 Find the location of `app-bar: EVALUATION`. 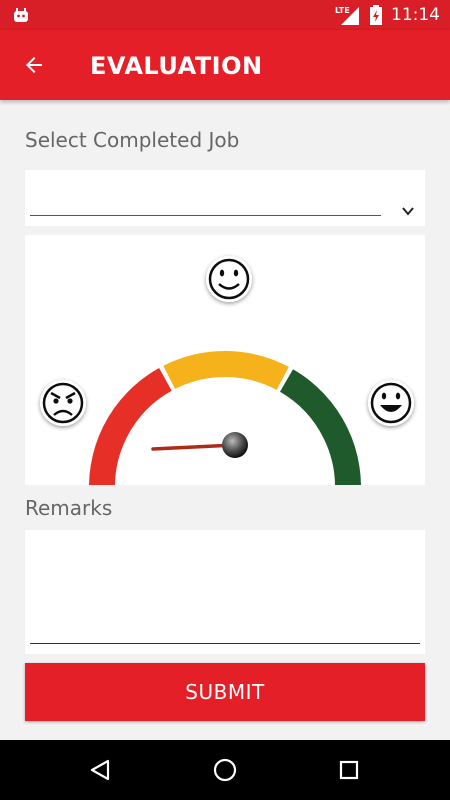

app-bar: EVALUATION is located at coordinates (225, 65).